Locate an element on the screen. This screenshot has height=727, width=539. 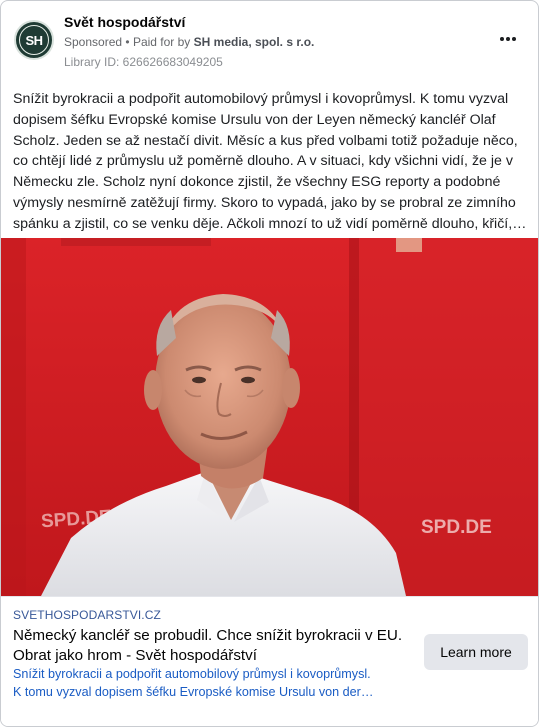
paid-for-by-name: SH media, spol. s r.o. is located at coordinates (254, 42).